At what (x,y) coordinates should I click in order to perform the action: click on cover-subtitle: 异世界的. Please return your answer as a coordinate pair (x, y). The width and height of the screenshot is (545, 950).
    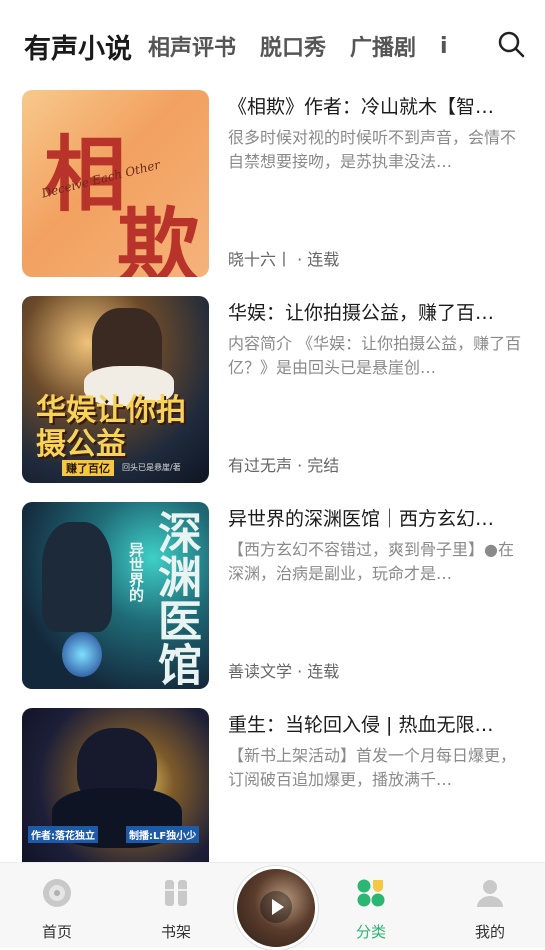
    Looking at the image, I should click on (136, 572).